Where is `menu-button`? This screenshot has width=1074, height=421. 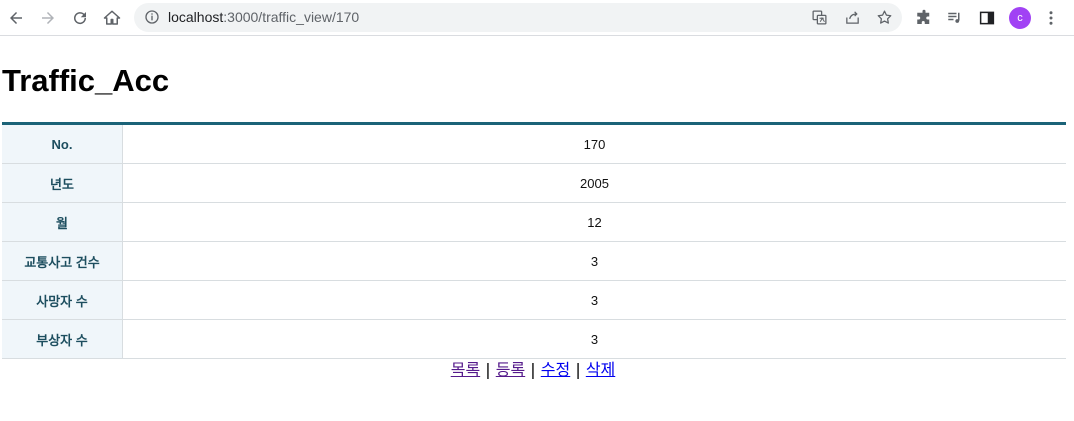 menu-button is located at coordinates (1051, 18).